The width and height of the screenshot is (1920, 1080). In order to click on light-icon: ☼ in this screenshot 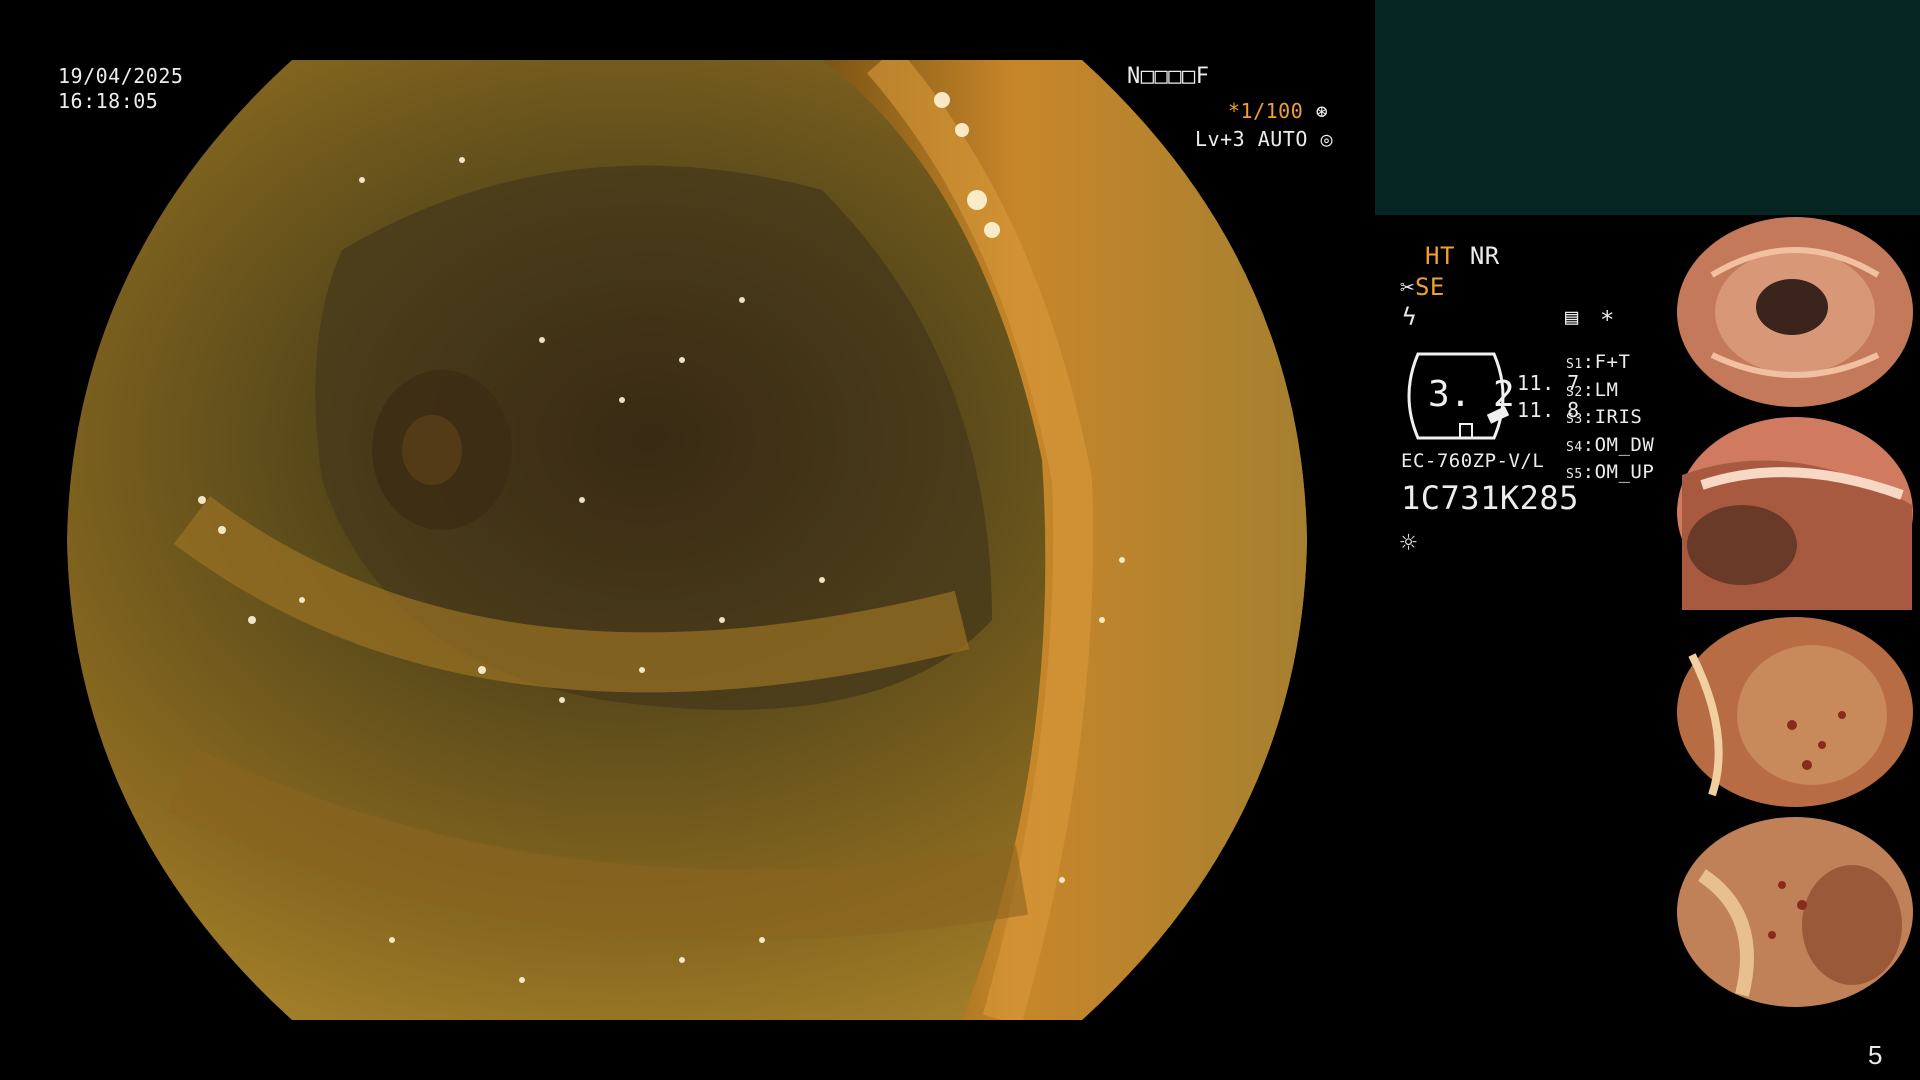, I will do `click(1409, 542)`.